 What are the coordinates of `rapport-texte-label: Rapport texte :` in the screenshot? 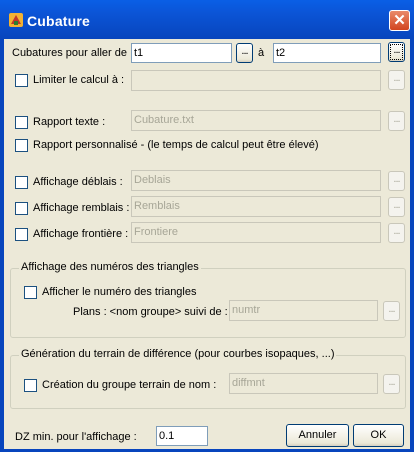 It's located at (69, 122).